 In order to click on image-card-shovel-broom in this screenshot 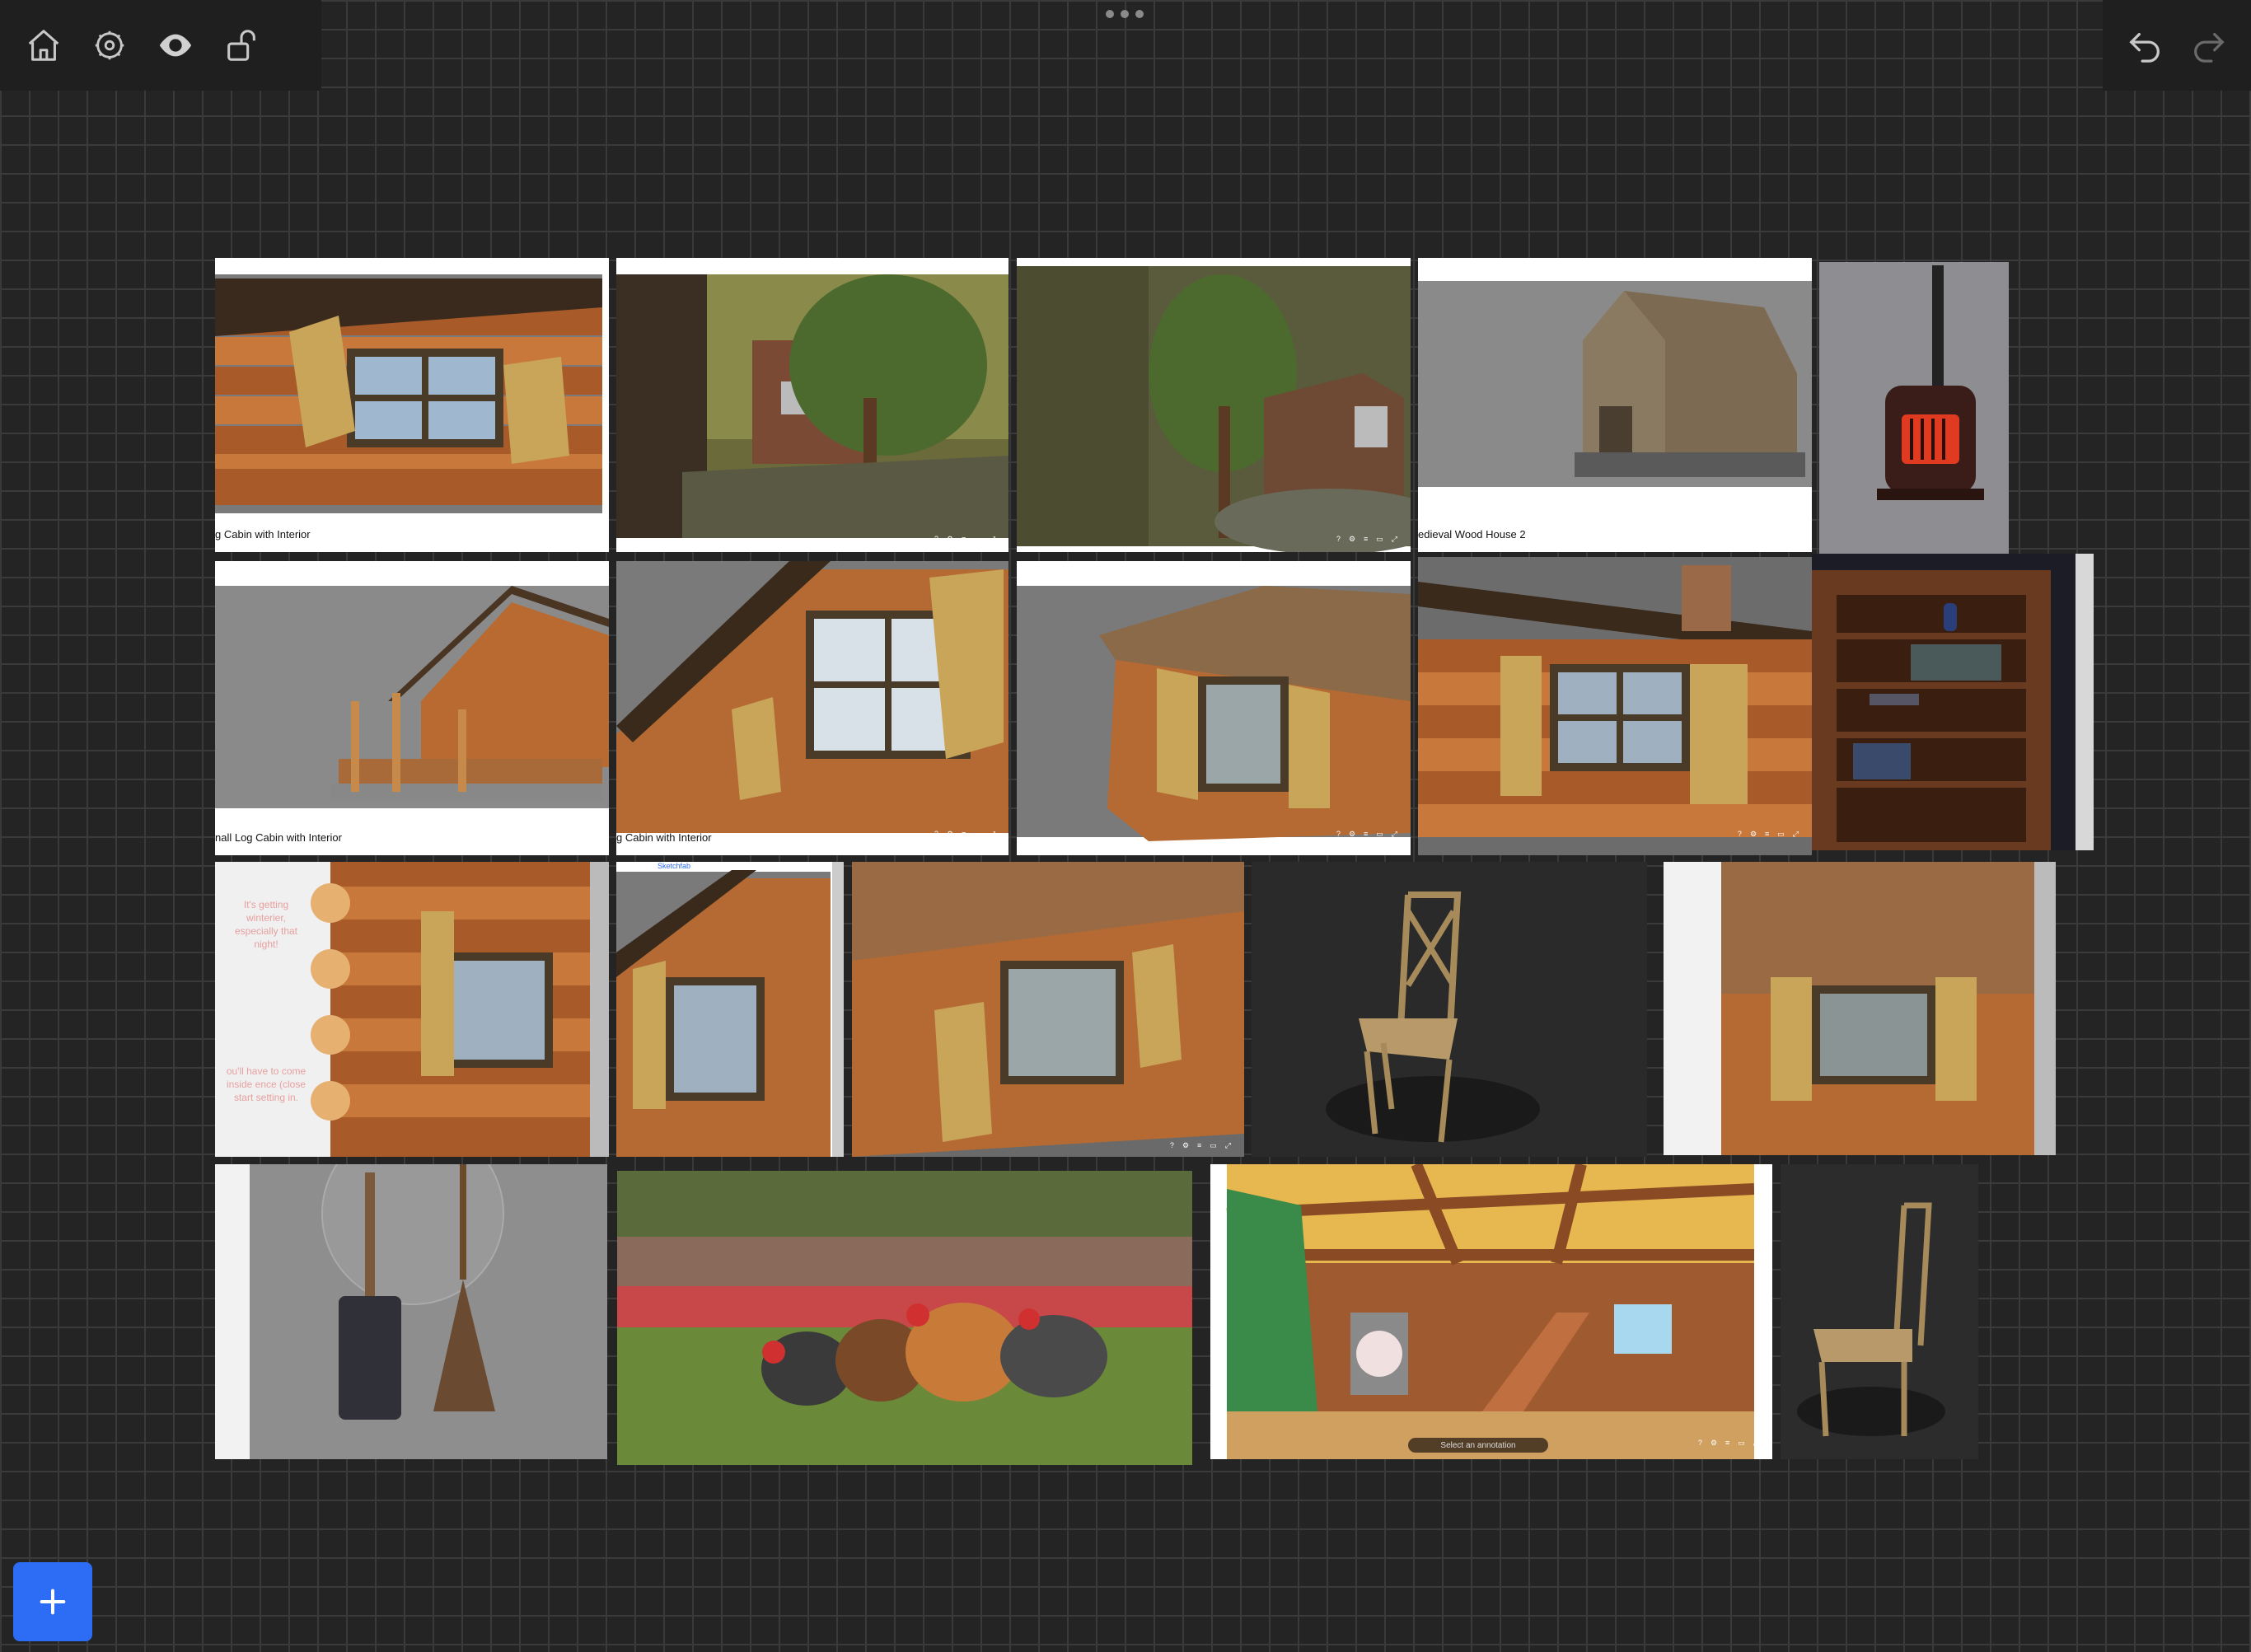, I will do `click(411, 1311)`.